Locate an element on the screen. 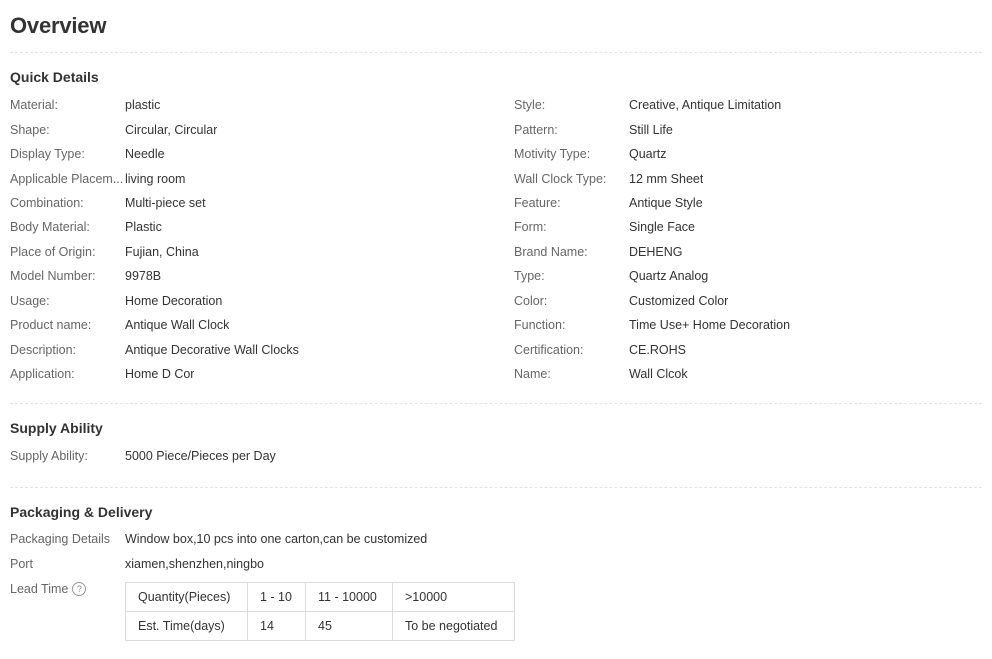 The image size is (992, 659). attribute-label: Function: is located at coordinates (540, 325).